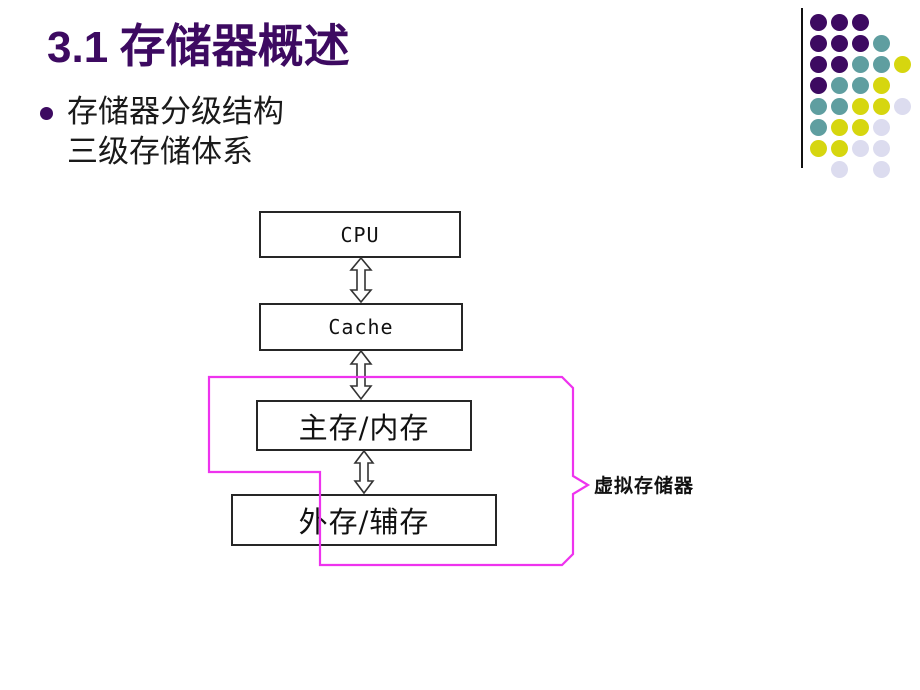  Describe the element at coordinates (399, 471) in the screenshot. I see `virtual-memory-outline` at that location.